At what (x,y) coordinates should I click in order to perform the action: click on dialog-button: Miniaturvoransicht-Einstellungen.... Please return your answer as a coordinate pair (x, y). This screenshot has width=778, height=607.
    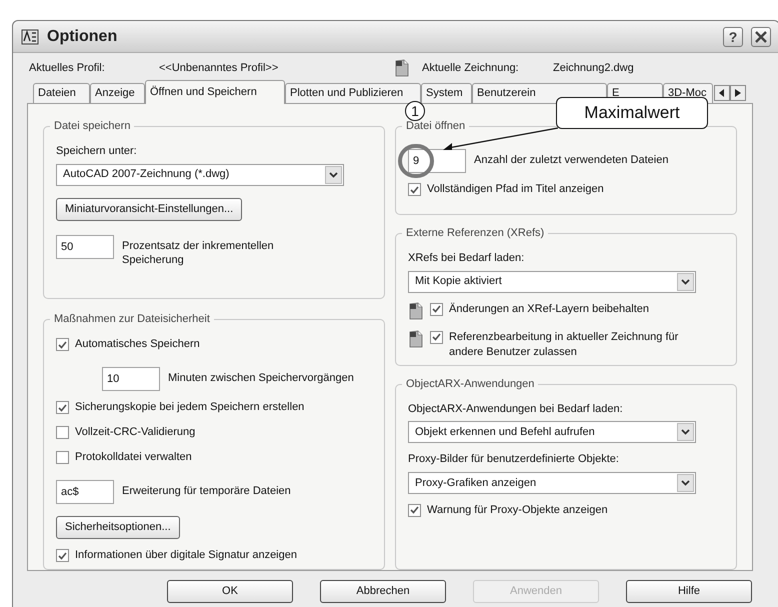
    Looking at the image, I should click on (149, 209).